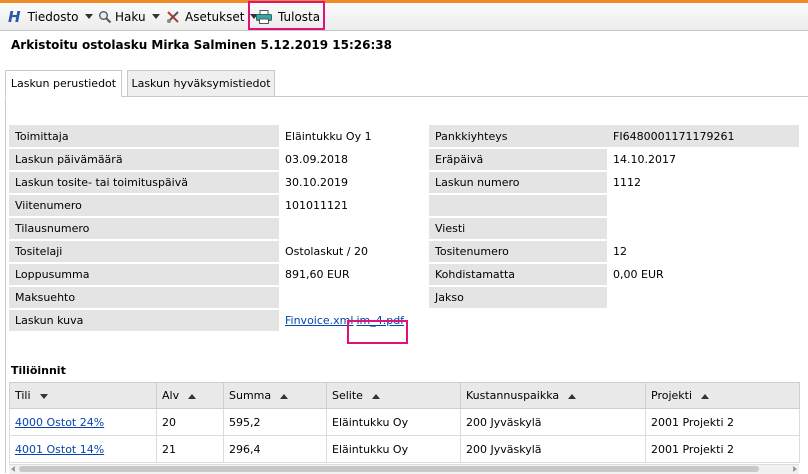  Describe the element at coordinates (190, 422) in the screenshot. I see `vat-cell: 20` at that location.